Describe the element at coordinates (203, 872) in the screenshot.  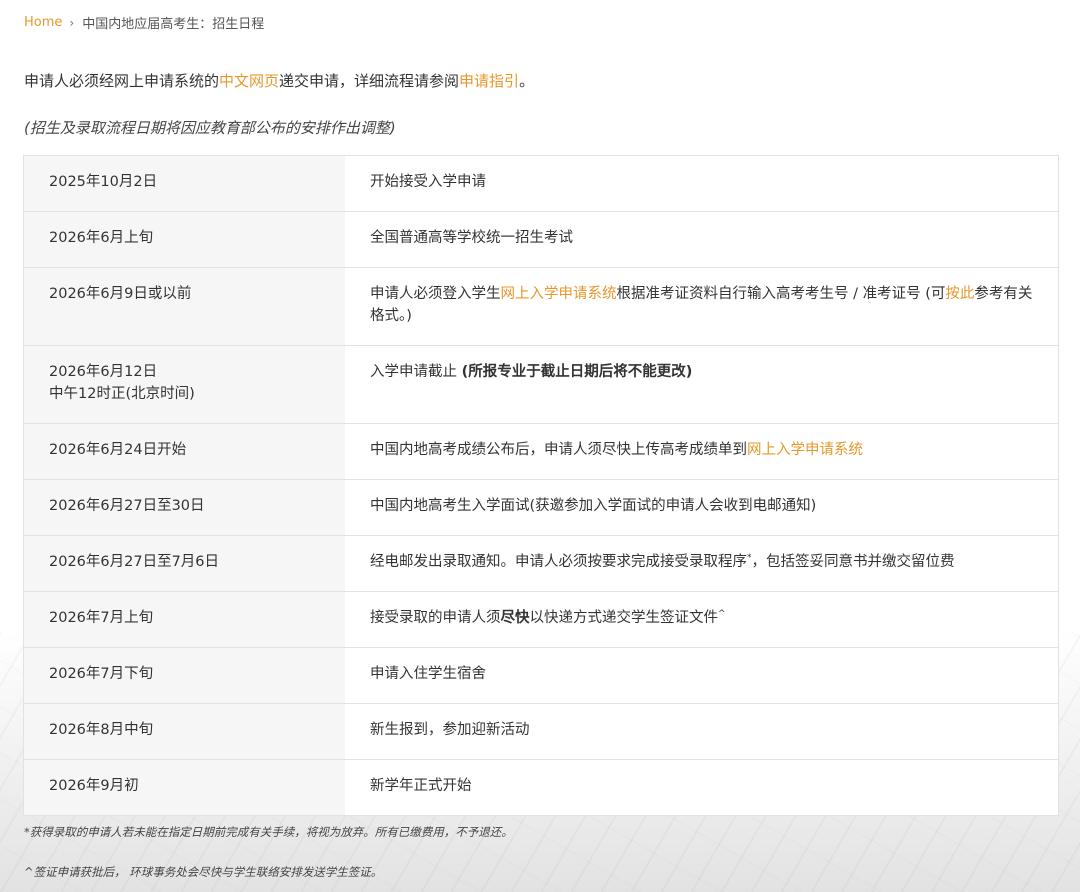
I see `footnote-caret: ^签证申请获批后， 环球事务处会尽快与学生联络安排发送学生签证。` at that location.